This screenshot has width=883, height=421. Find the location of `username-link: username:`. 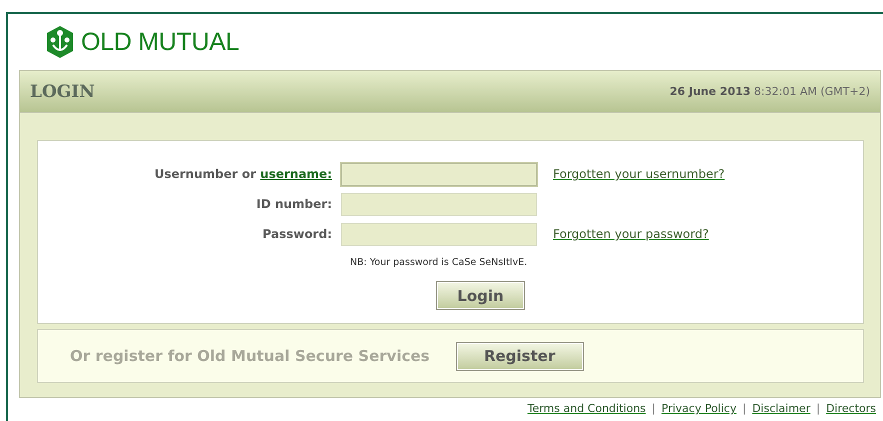

username-link: username: is located at coordinates (296, 174).